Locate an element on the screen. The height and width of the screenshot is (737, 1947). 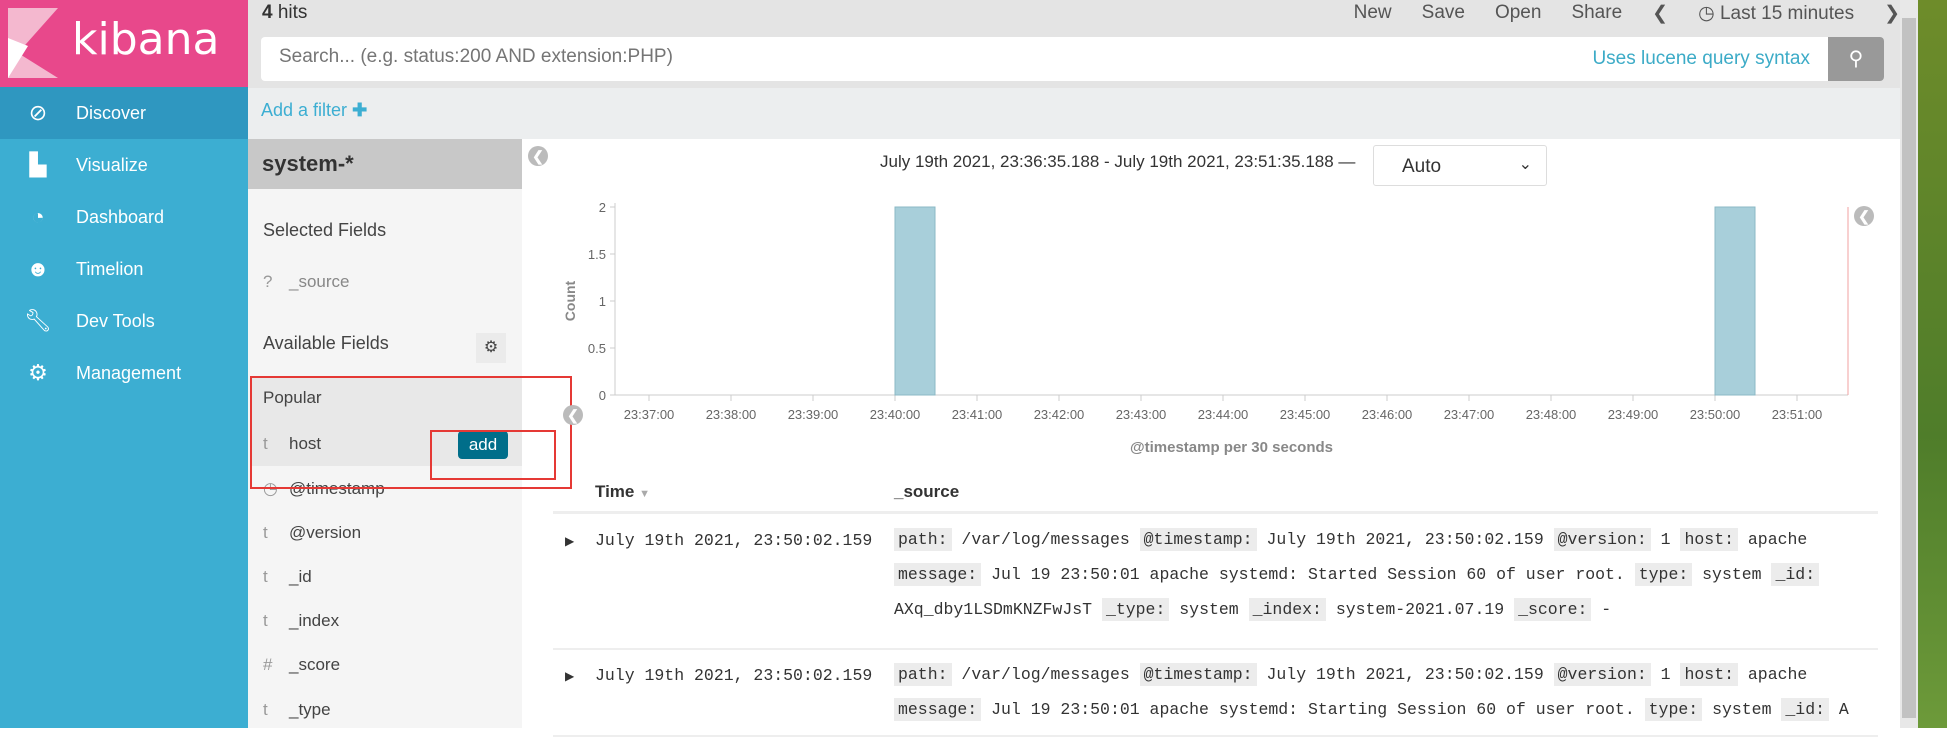
sidebar-item-label: Dashboard is located at coordinates (120, 216).